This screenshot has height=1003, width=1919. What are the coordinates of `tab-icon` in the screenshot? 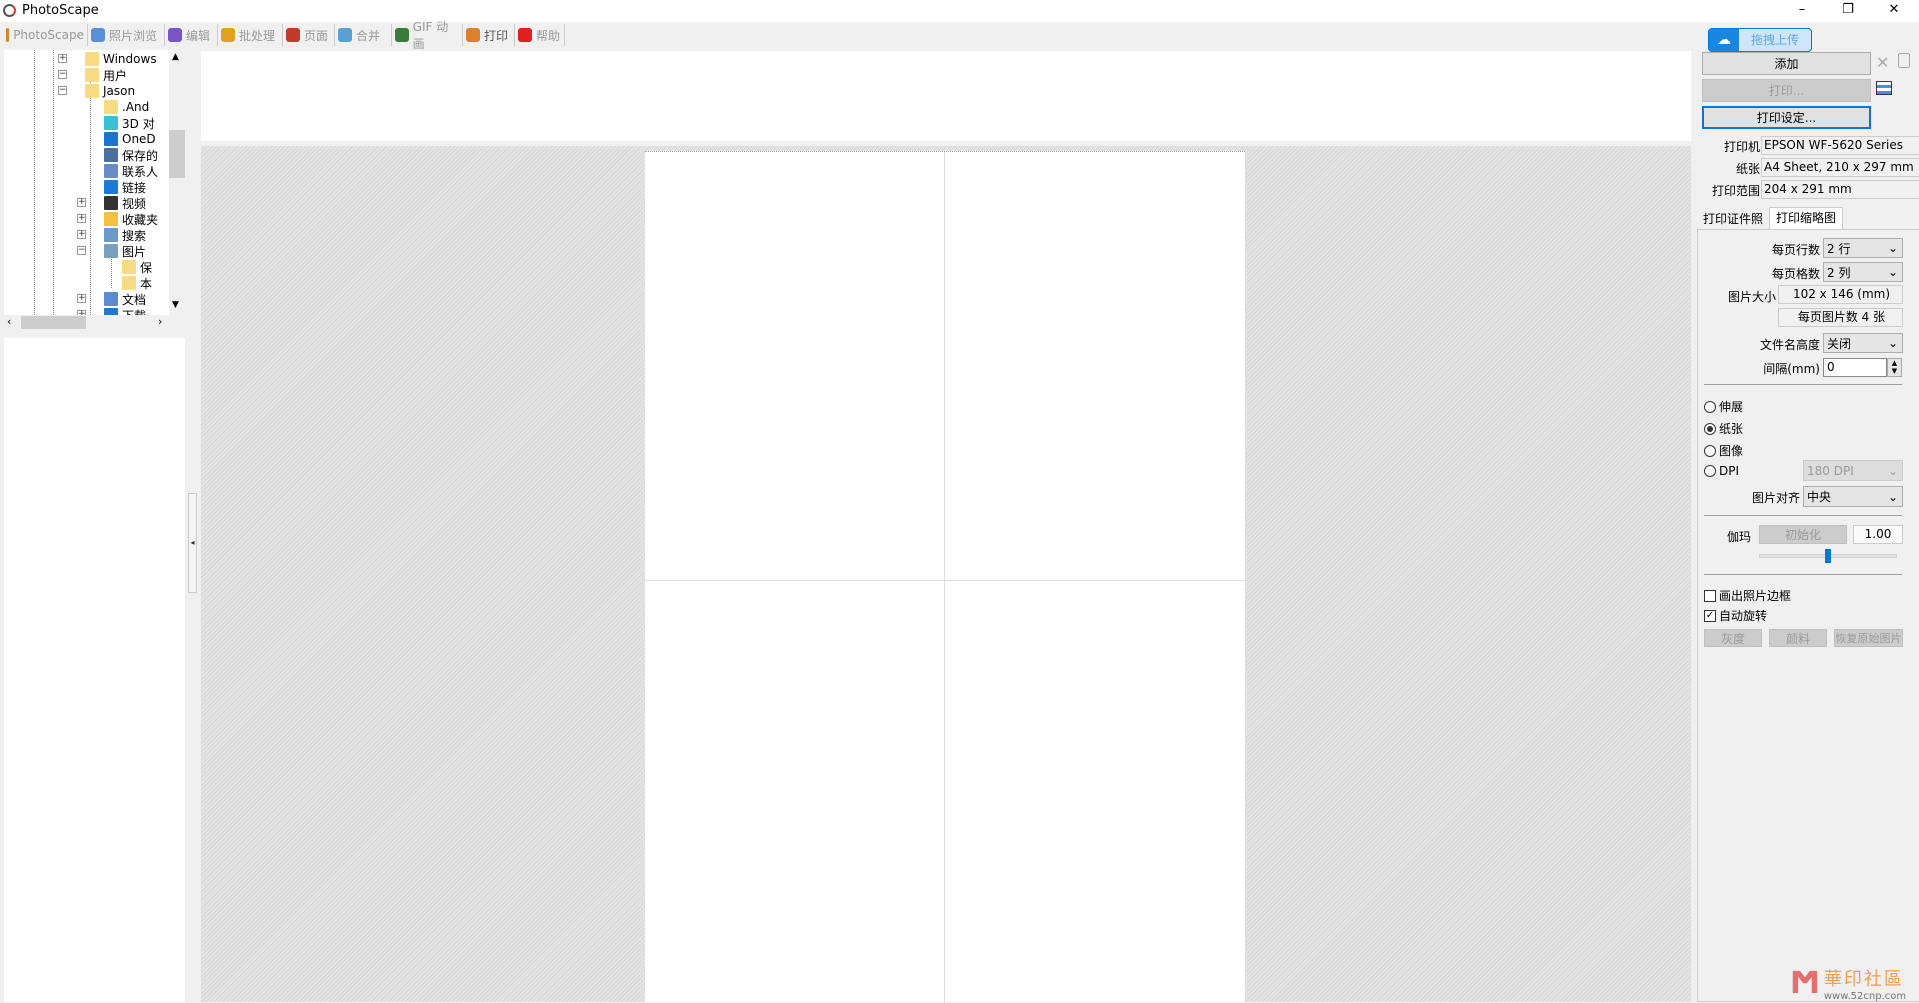 It's located at (8, 35).